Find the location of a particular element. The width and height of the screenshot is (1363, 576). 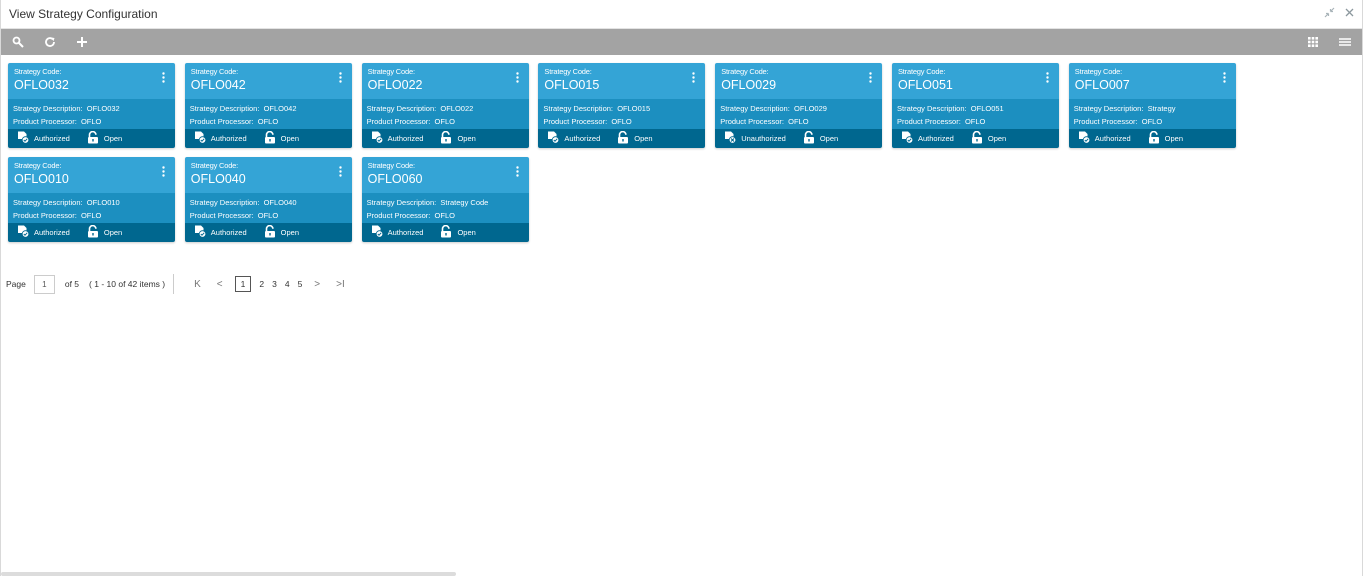

page-number-4: 4 is located at coordinates (287, 284).